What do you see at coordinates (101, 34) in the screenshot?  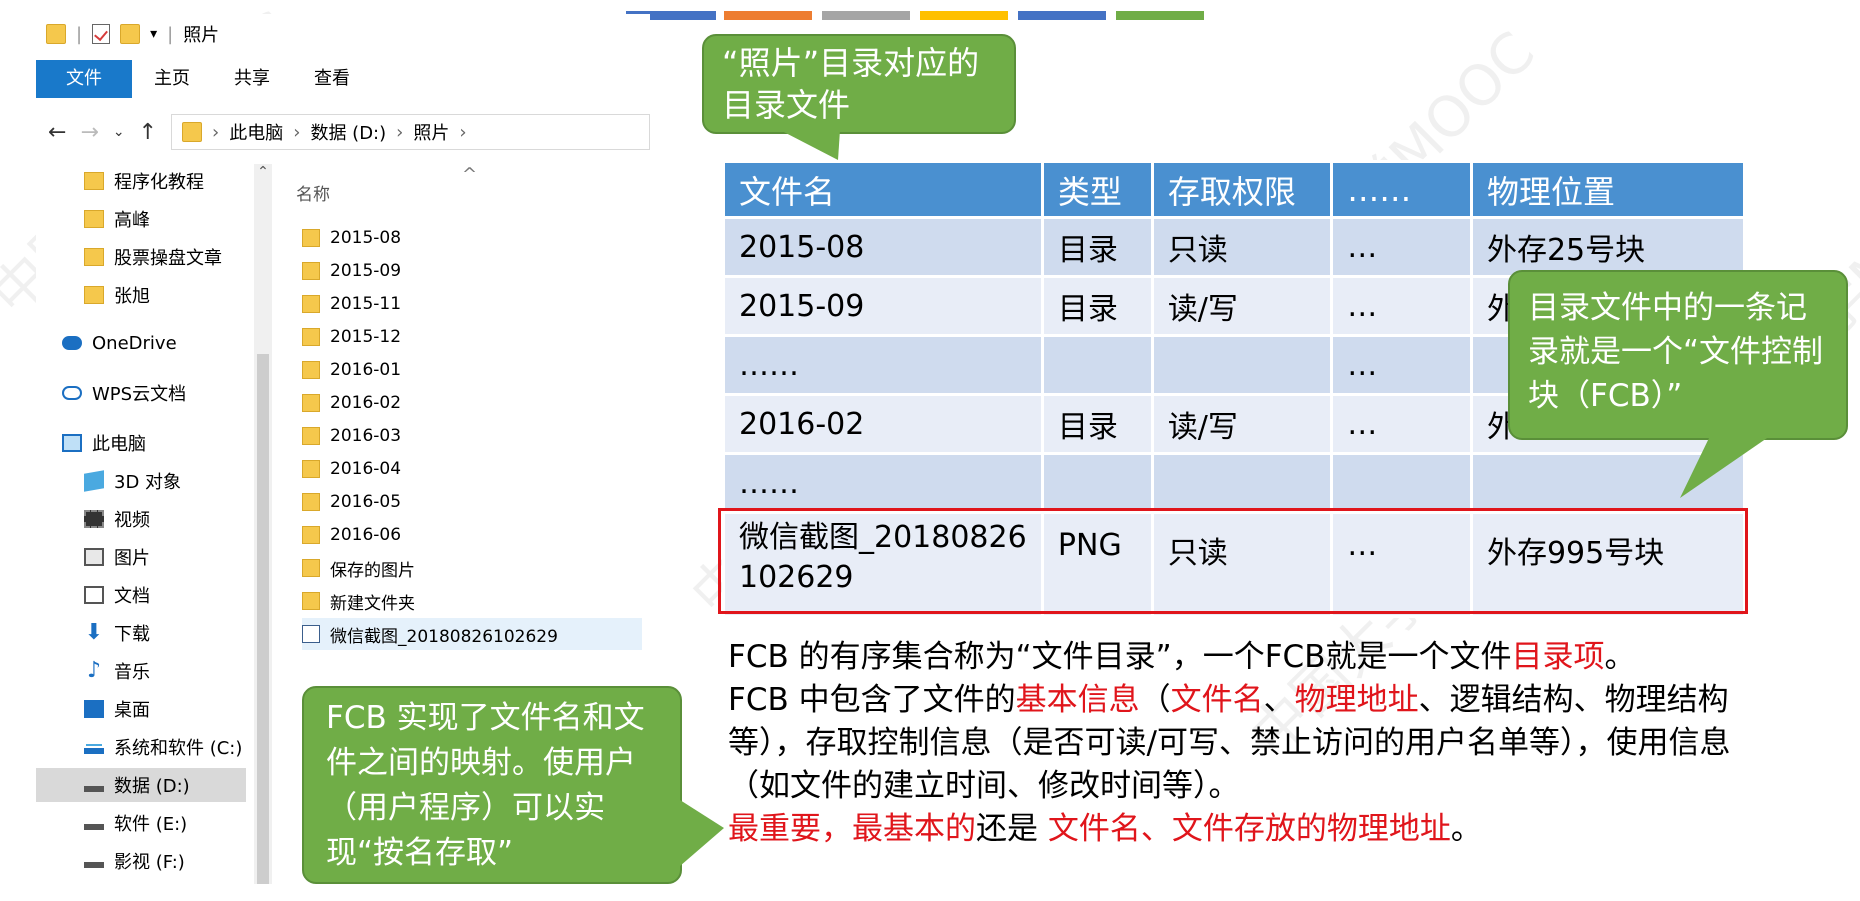 I see `properties-icon` at bounding box center [101, 34].